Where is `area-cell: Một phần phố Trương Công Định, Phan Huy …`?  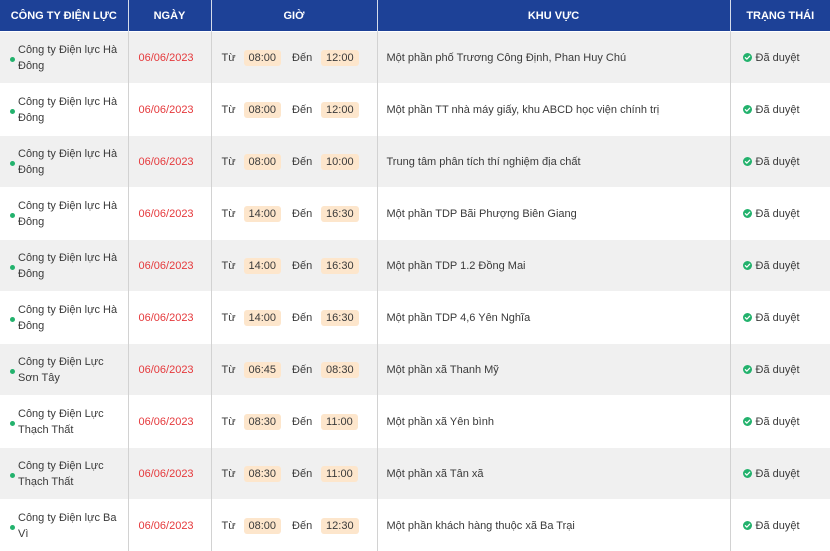
area-cell: Một phần phố Trương Công Định, Phan Huy … is located at coordinates (554, 57).